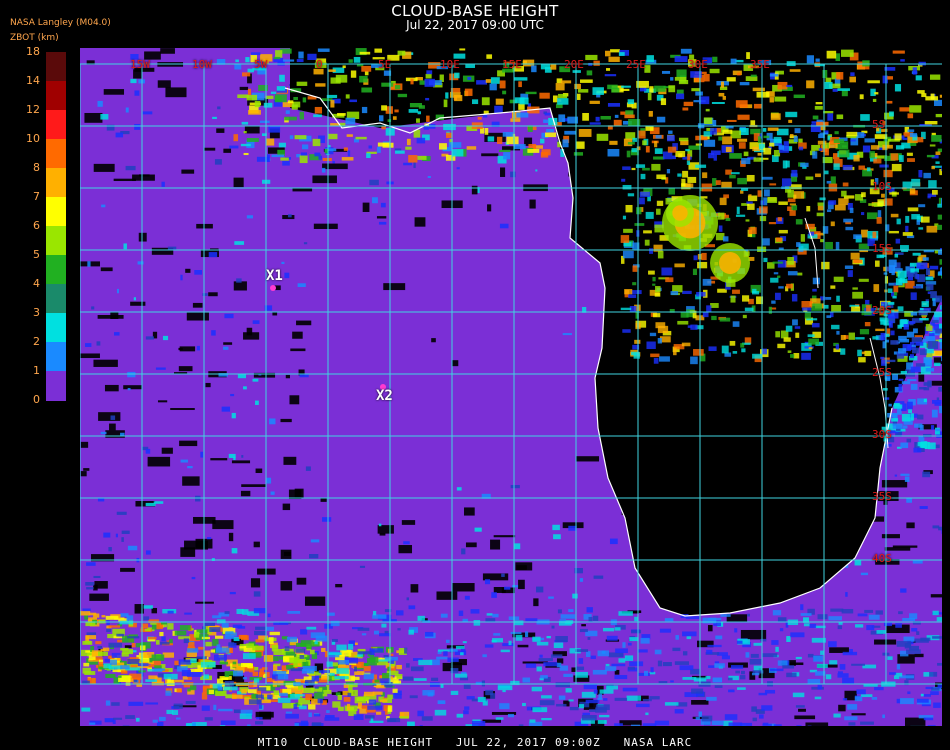  I want to click on colorbar-segment, so click(56, 270).